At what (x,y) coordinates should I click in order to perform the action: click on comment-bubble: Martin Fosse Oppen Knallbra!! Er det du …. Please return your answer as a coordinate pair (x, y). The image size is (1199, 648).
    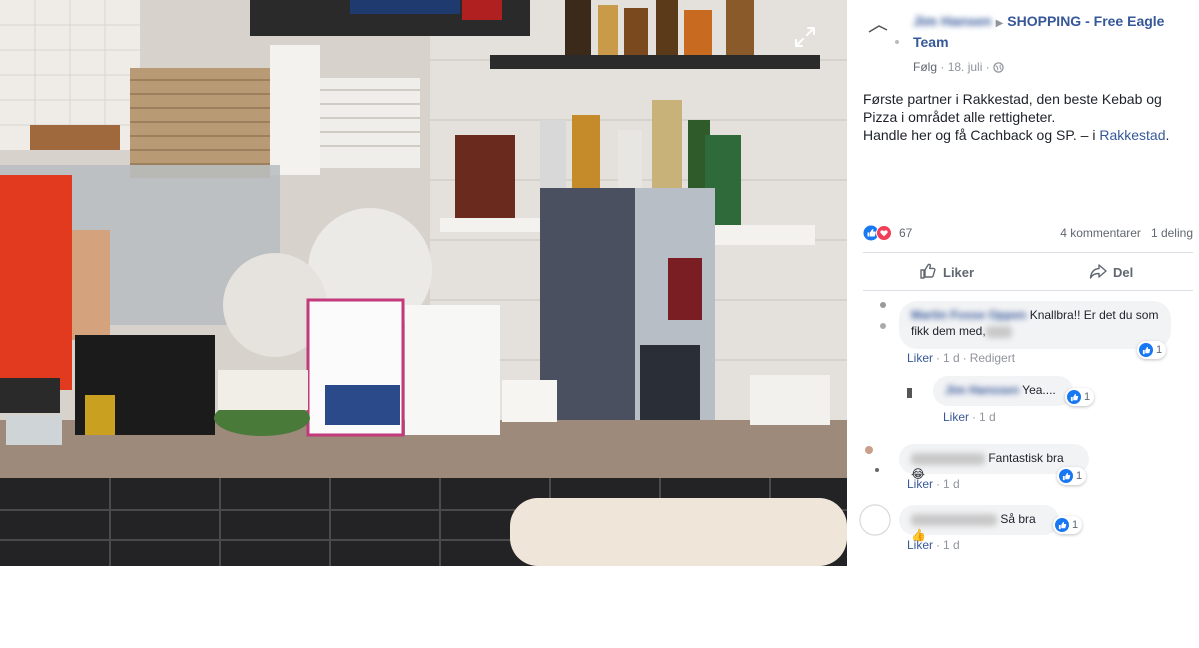
    Looking at the image, I should click on (1035, 325).